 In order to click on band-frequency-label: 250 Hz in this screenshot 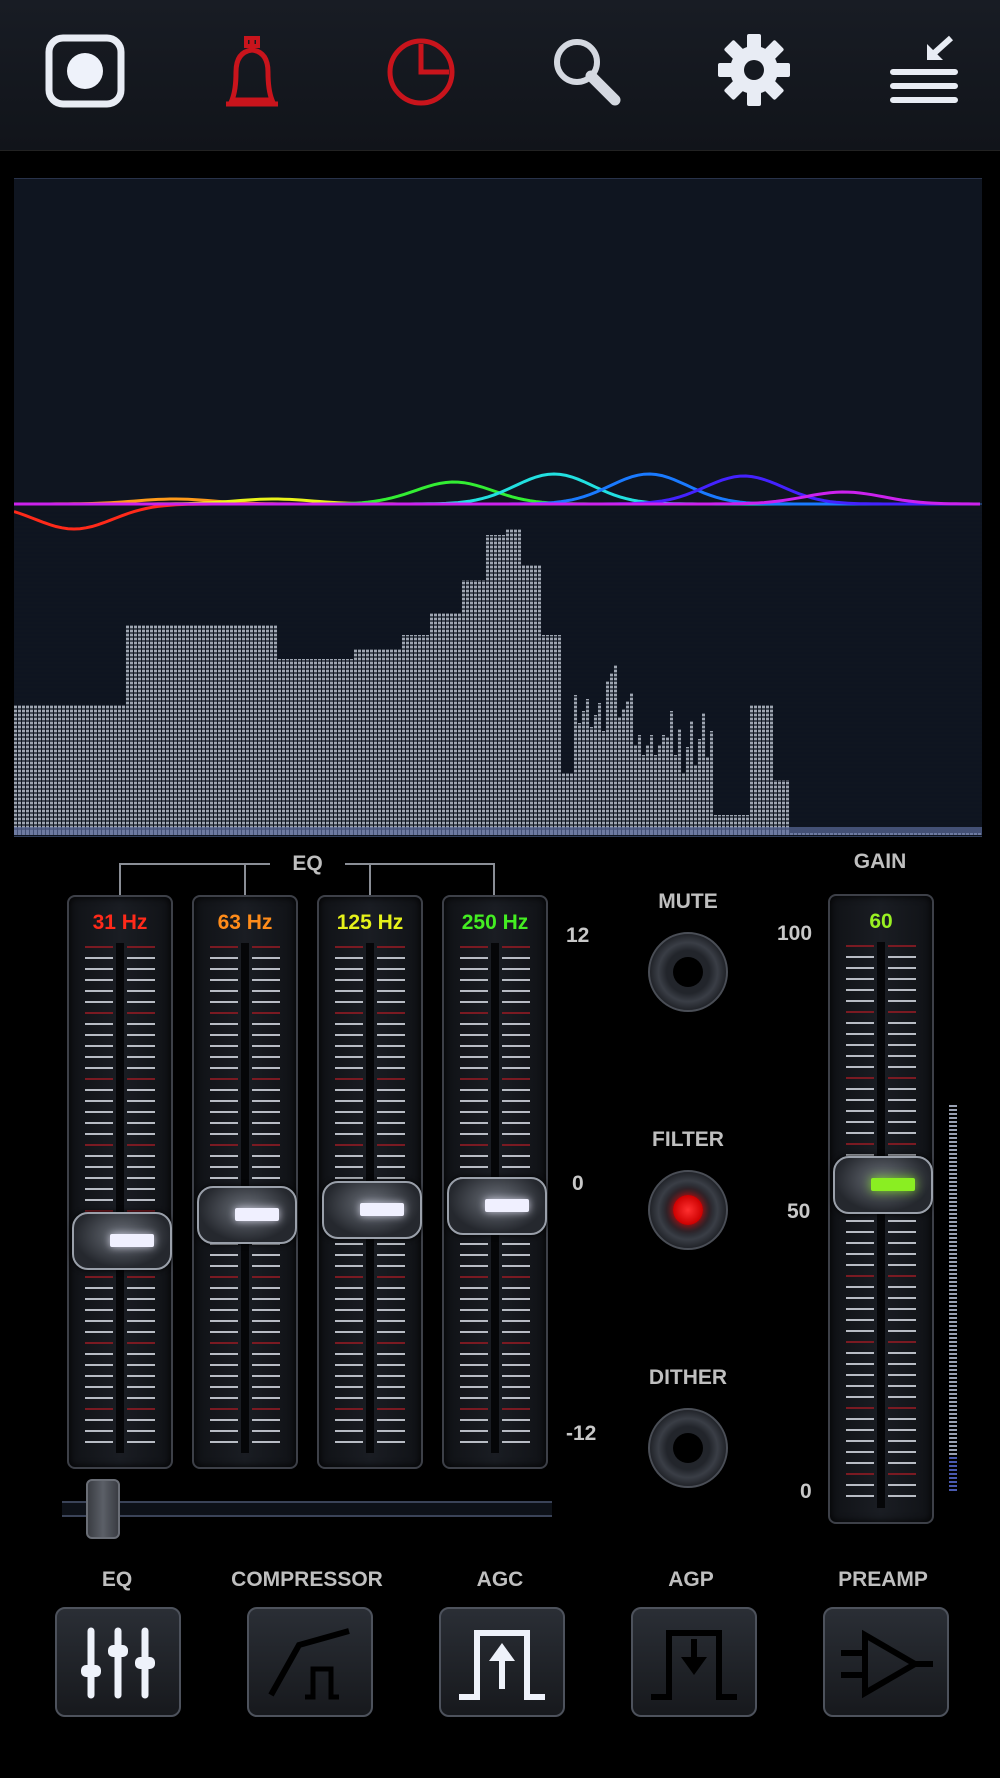, I will do `click(495, 922)`.